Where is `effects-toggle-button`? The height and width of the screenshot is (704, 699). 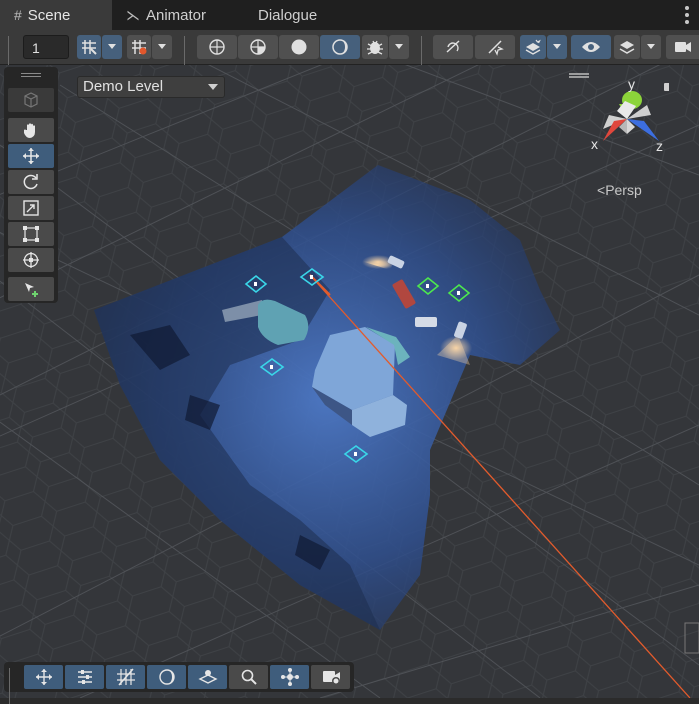 effects-toggle-button is located at coordinates (495, 47).